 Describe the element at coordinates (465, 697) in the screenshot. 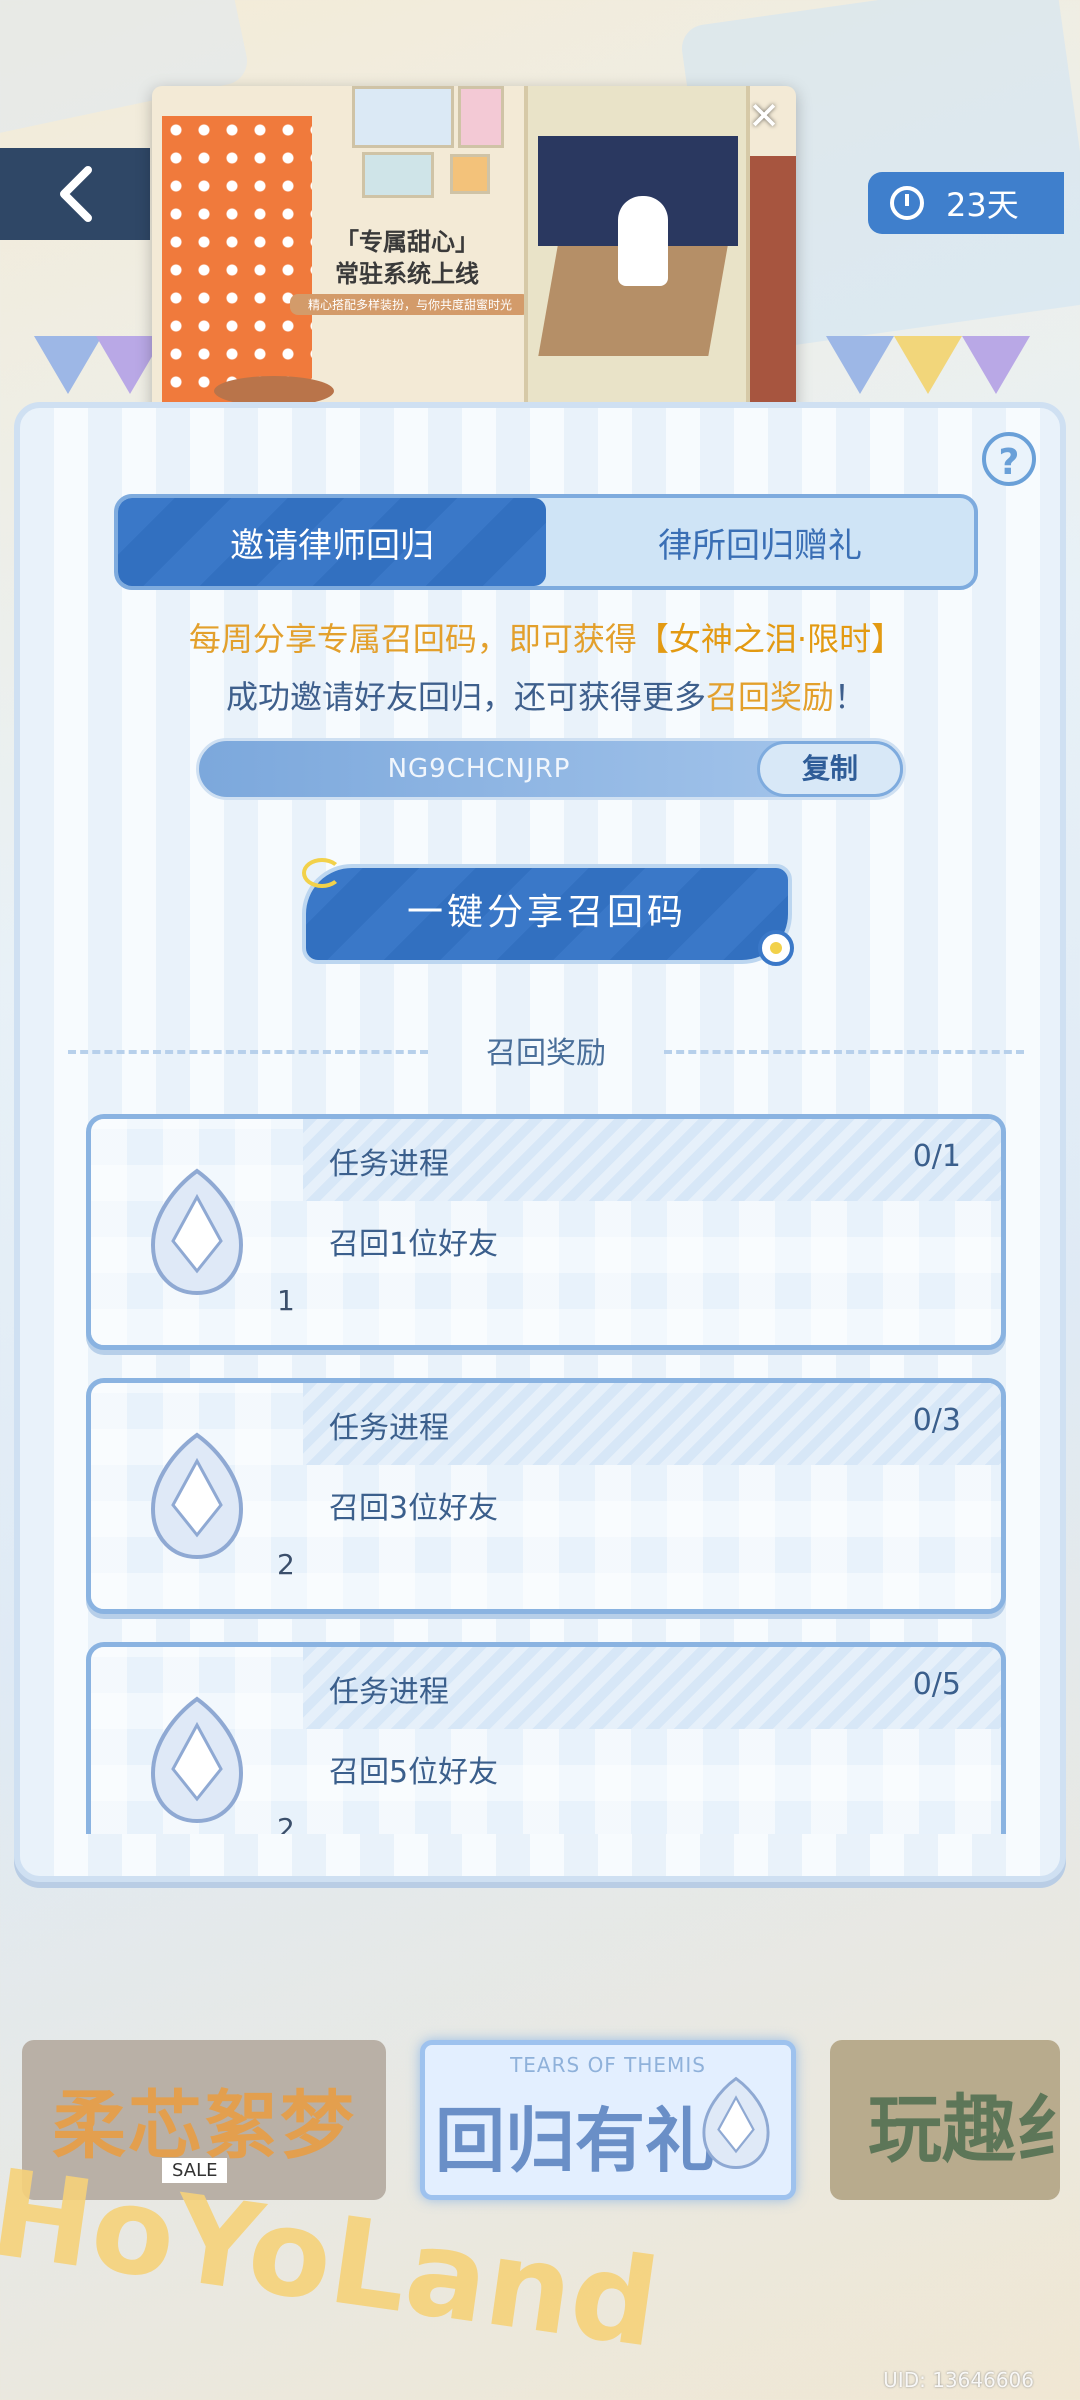

I see `description-line-2-text: 成功邀请好友回归，还可获得更多` at that location.